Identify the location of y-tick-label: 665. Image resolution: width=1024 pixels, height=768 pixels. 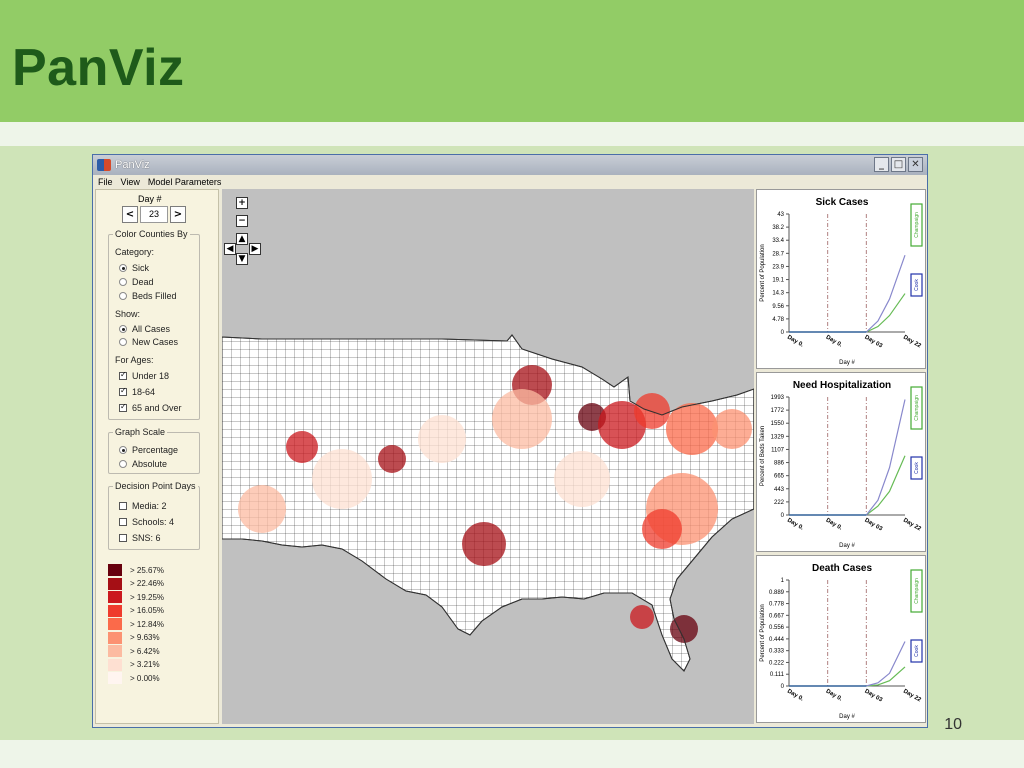
(779, 477).